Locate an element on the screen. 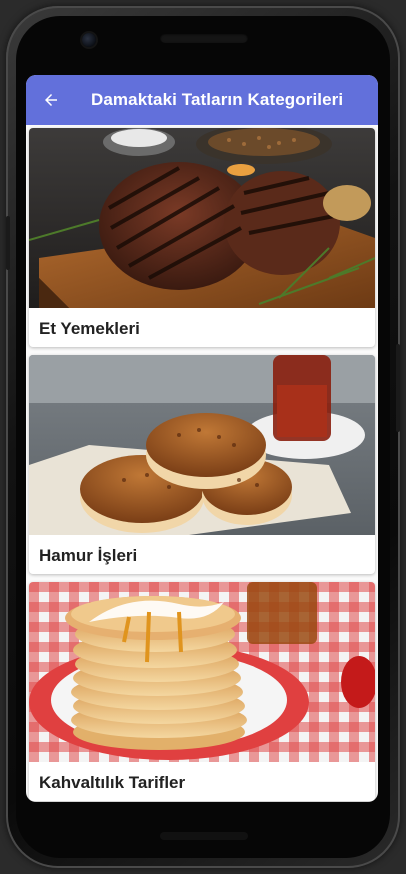  app-bar: Damaktaki Tatların Kategorileri is located at coordinates (202, 100).